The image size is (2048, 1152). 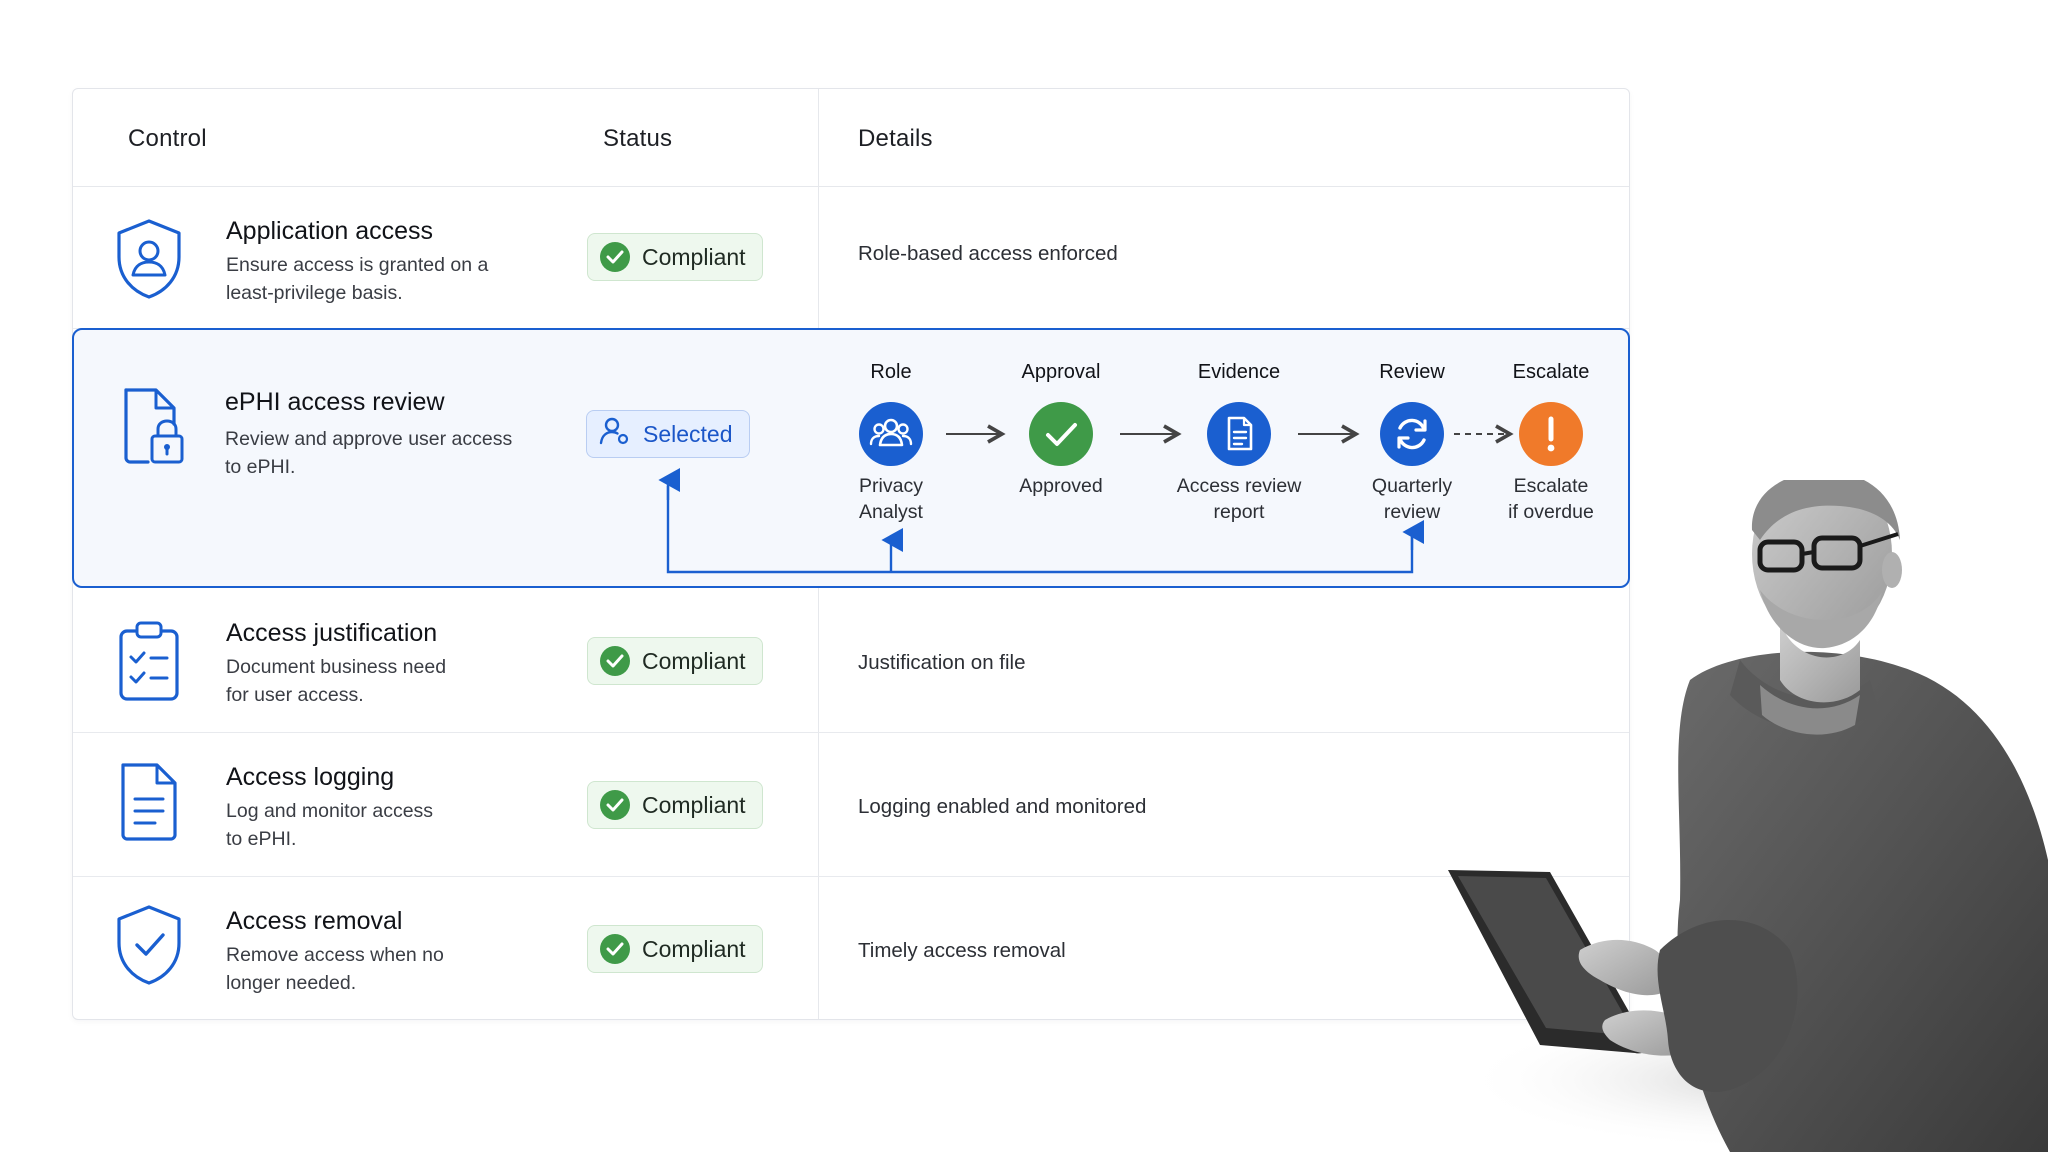 What do you see at coordinates (1239, 499) in the screenshot?
I see `step-label-evidence: Access review report` at bounding box center [1239, 499].